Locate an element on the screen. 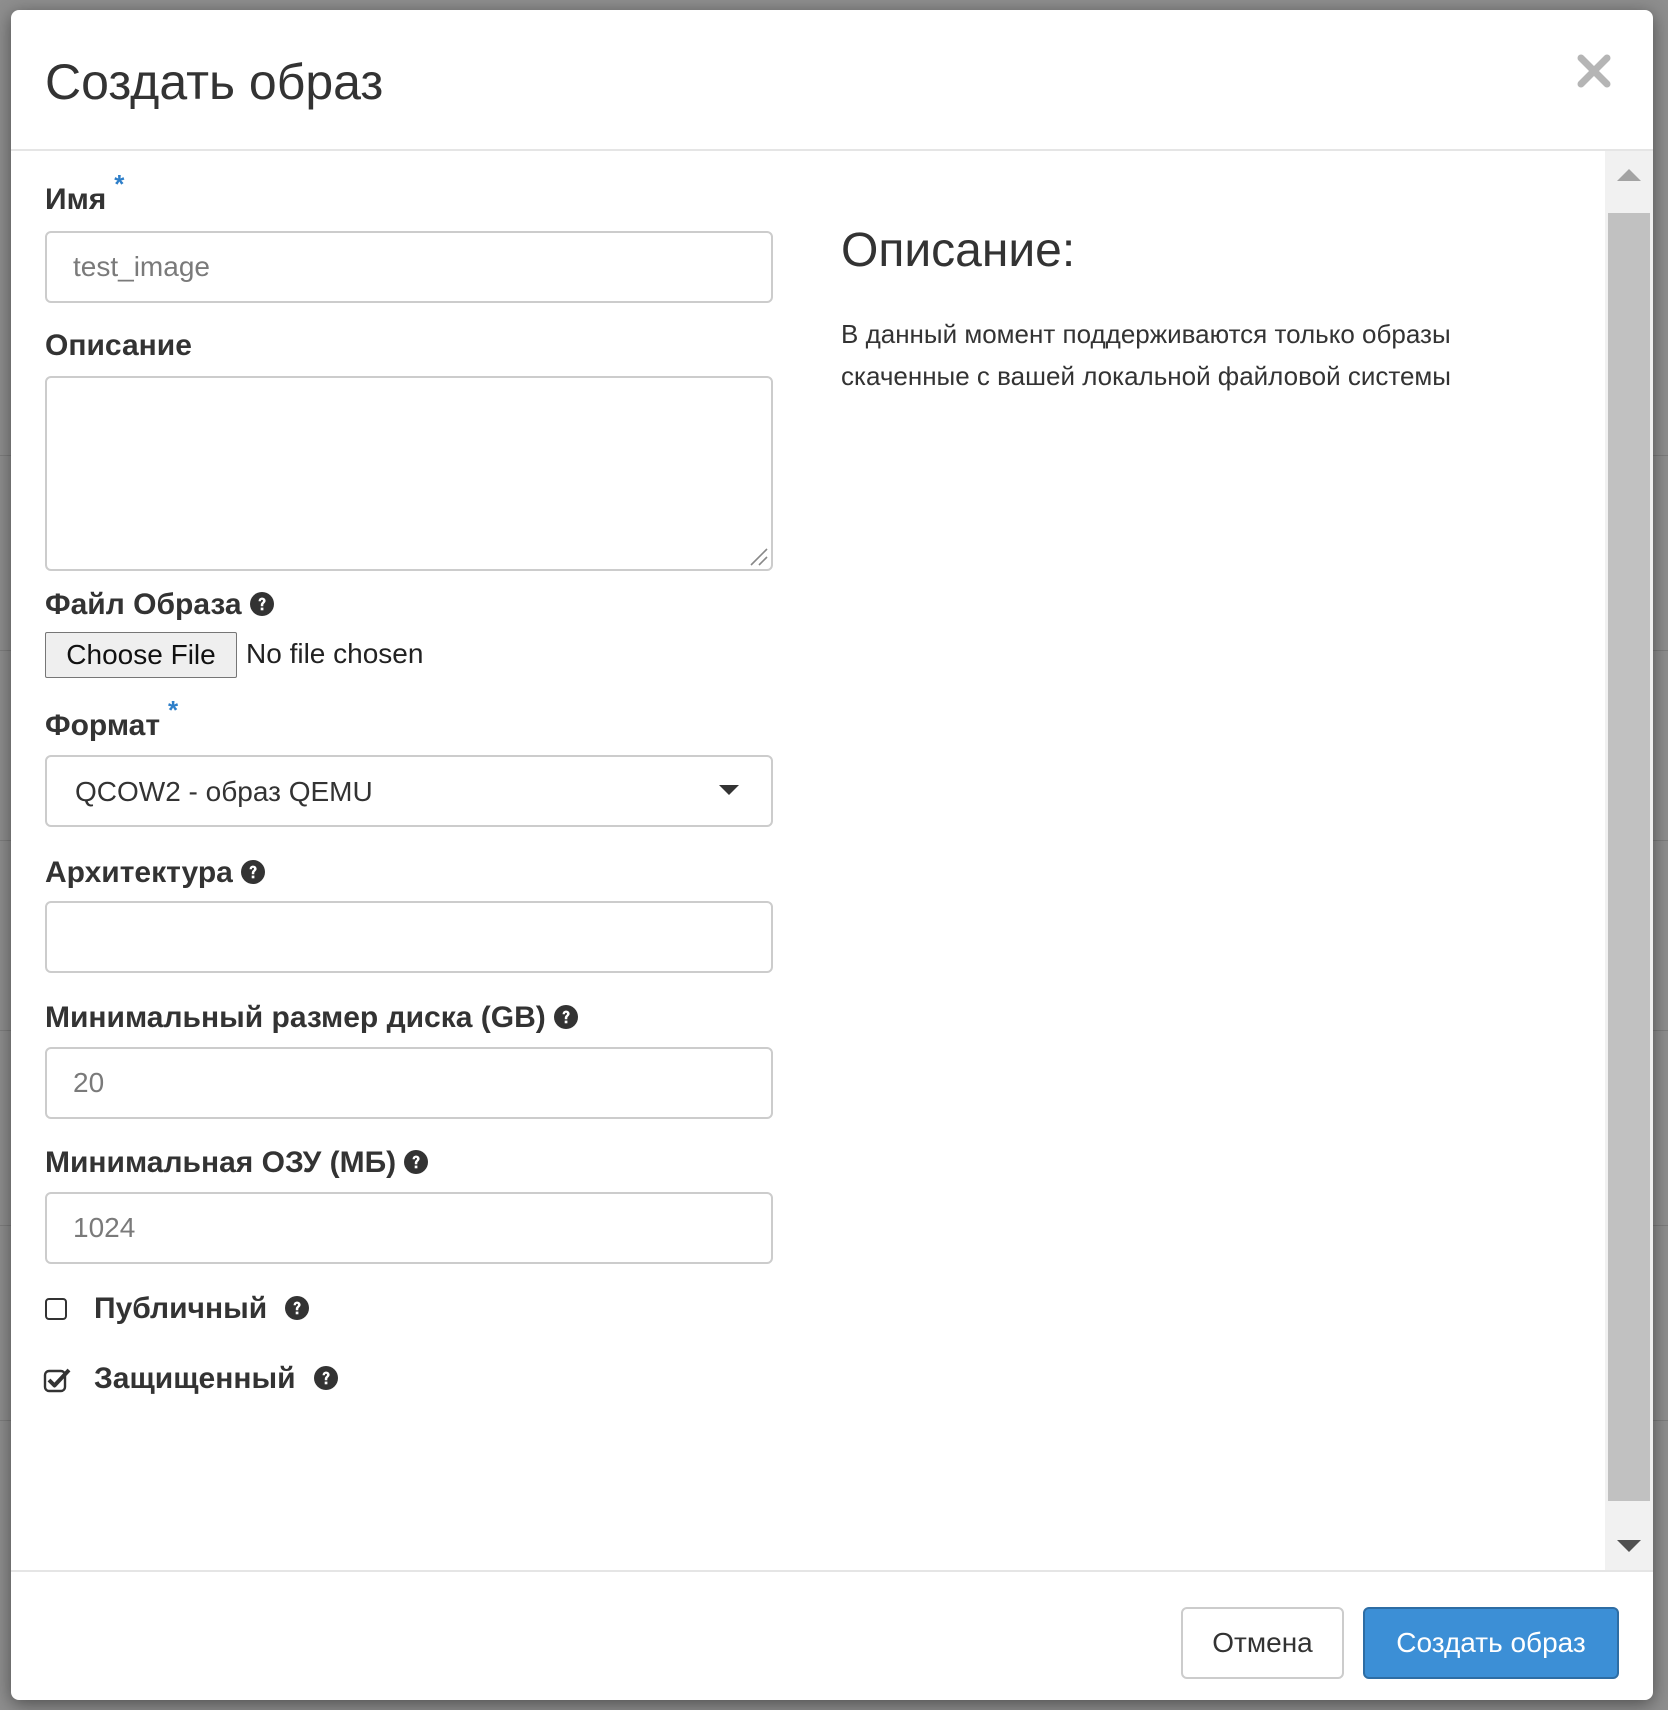 This screenshot has width=1668, height=1710. help-panel-heading: Описание: is located at coordinates (958, 250).